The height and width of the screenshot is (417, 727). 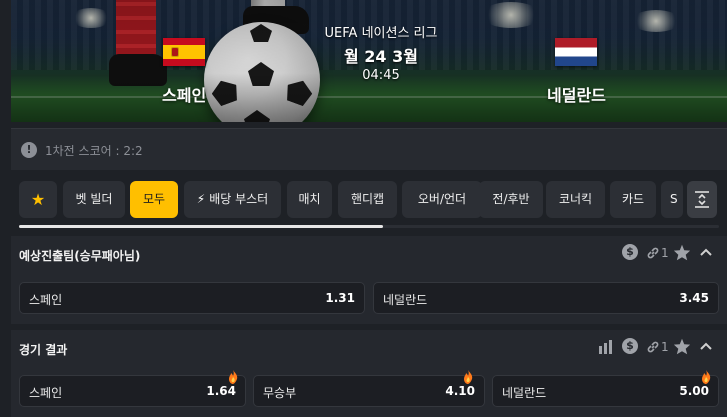 What do you see at coordinates (605, 388) in the screenshot?
I see `outcome-button: 네덜란드 5.00` at bounding box center [605, 388].